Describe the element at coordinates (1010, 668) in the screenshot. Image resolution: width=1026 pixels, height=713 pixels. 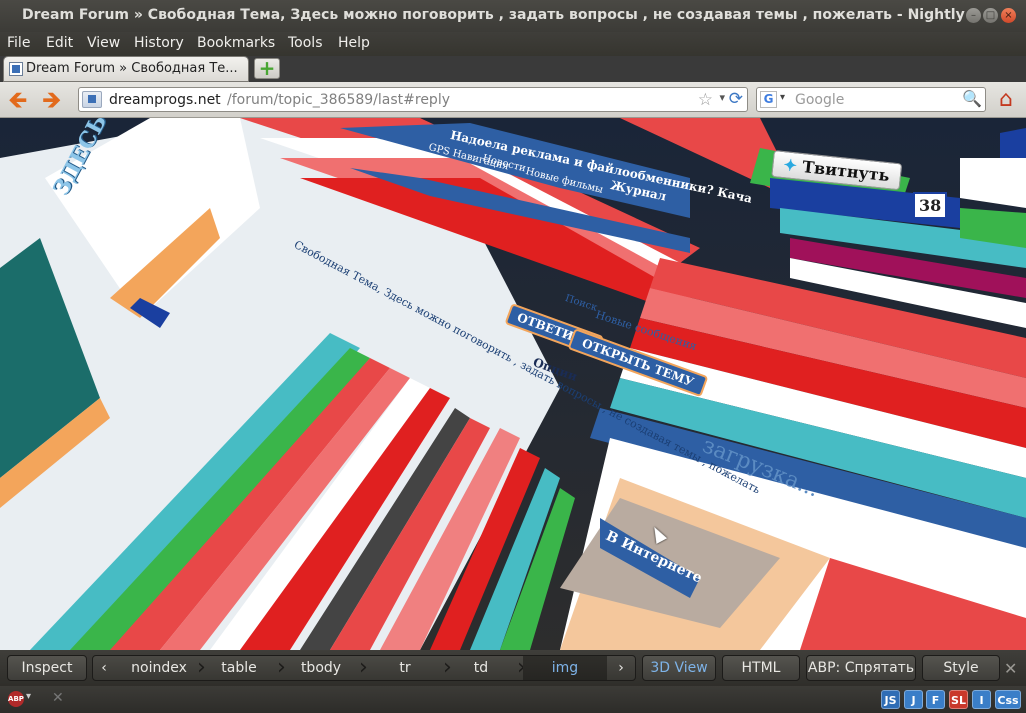
I see `close-inspector-icon: ✕` at that location.